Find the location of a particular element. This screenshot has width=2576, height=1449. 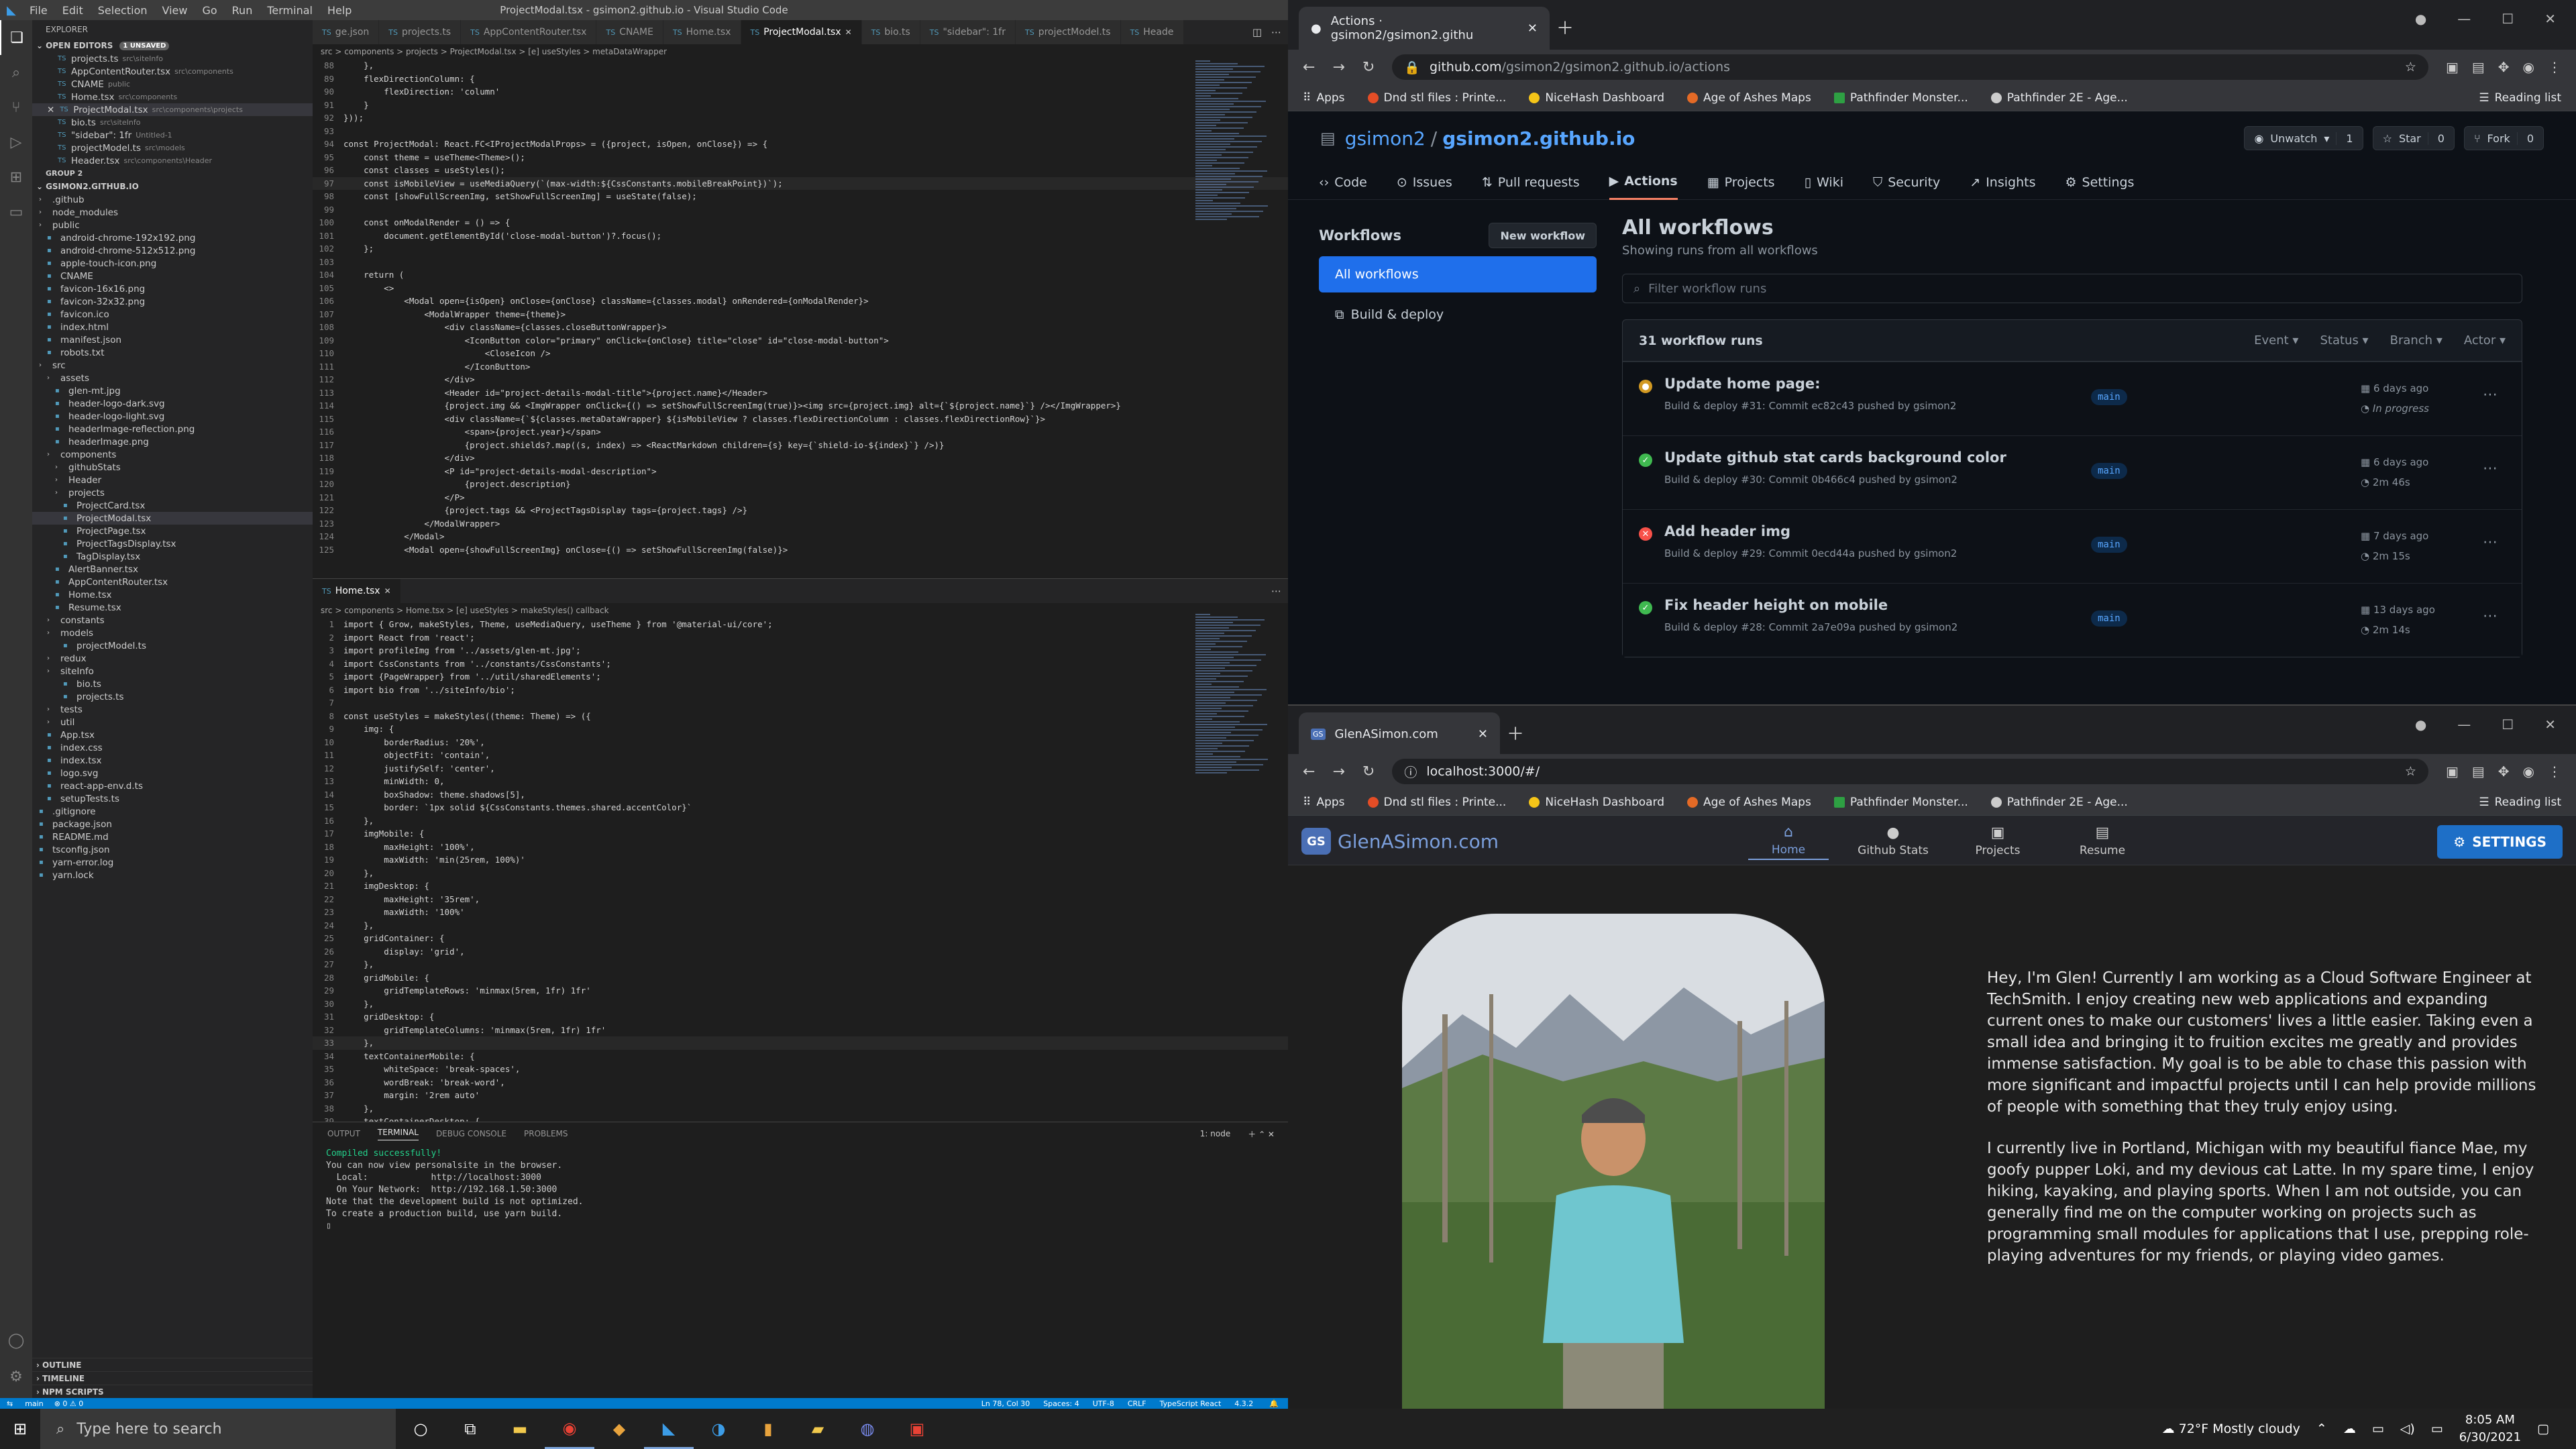

folder-item: › githubStats is located at coordinates (172, 467).